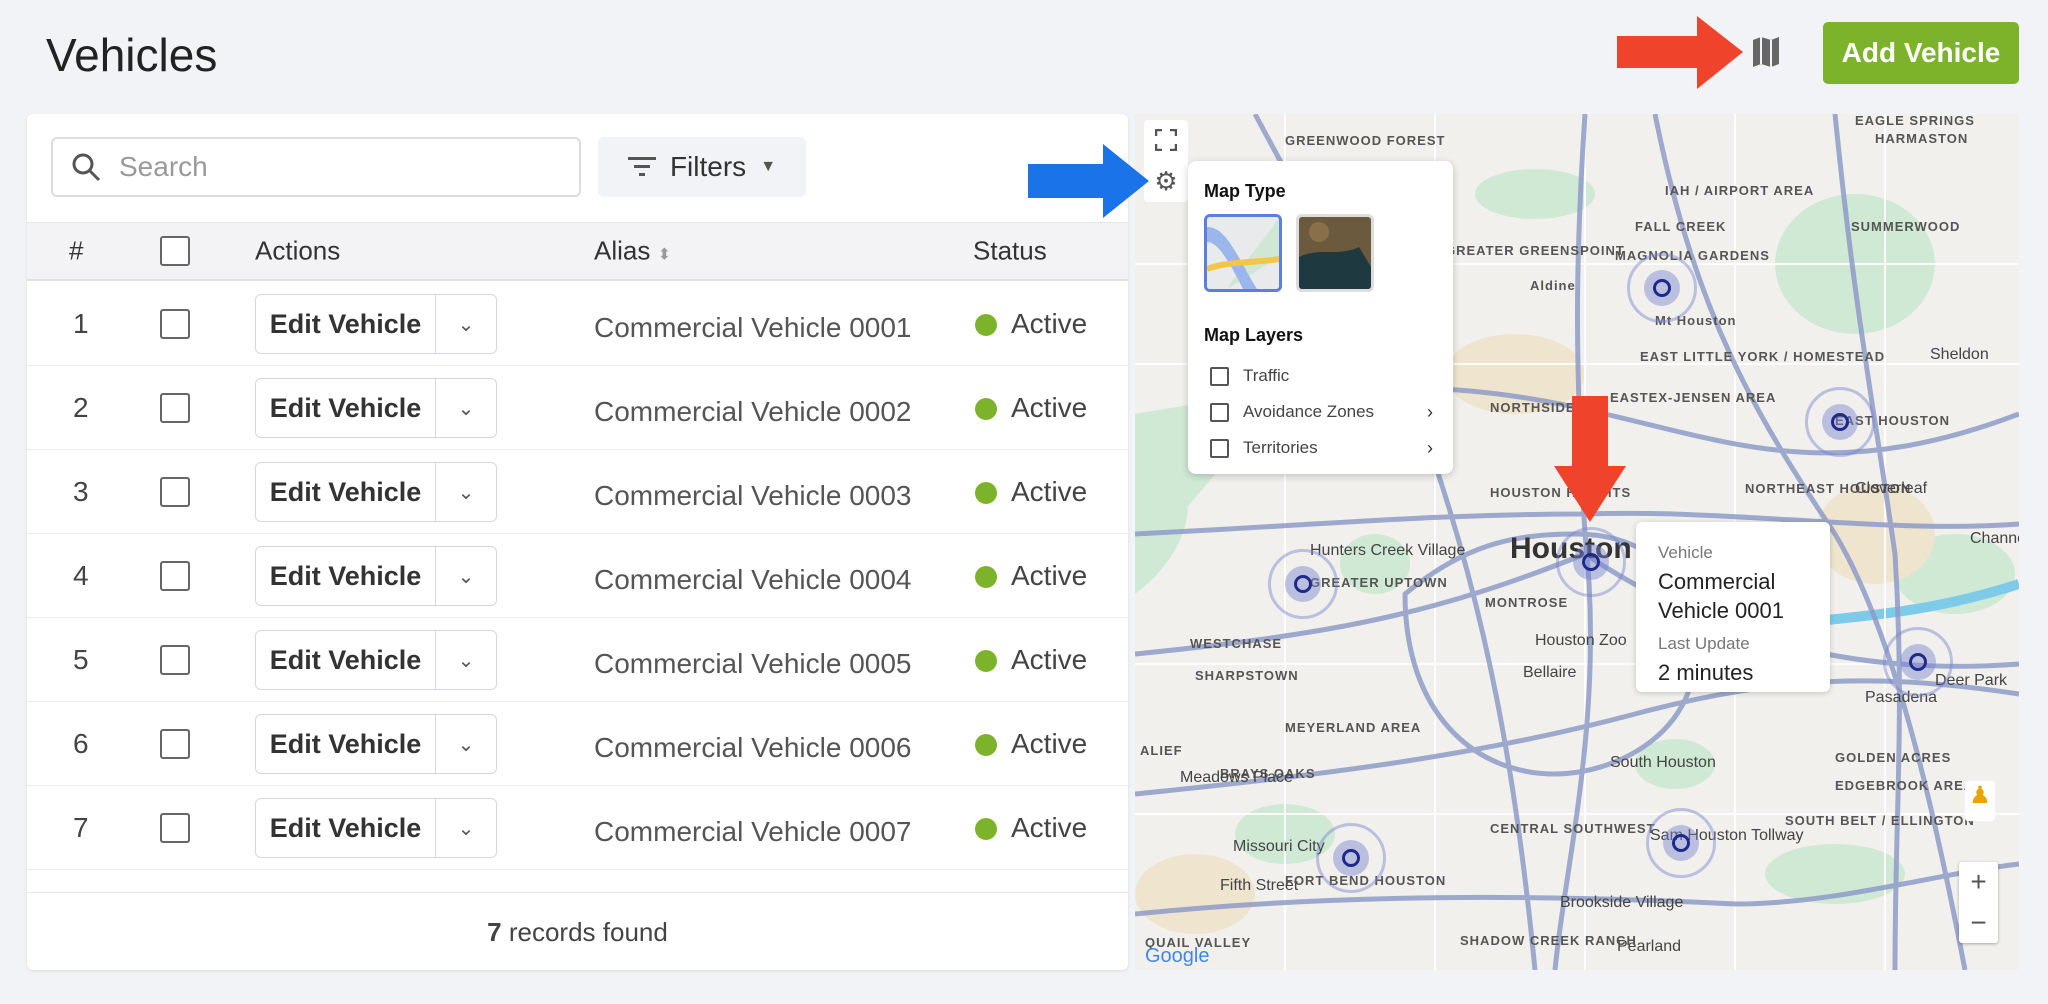  What do you see at coordinates (708, 166) in the screenshot?
I see `filters-label: Filters` at bounding box center [708, 166].